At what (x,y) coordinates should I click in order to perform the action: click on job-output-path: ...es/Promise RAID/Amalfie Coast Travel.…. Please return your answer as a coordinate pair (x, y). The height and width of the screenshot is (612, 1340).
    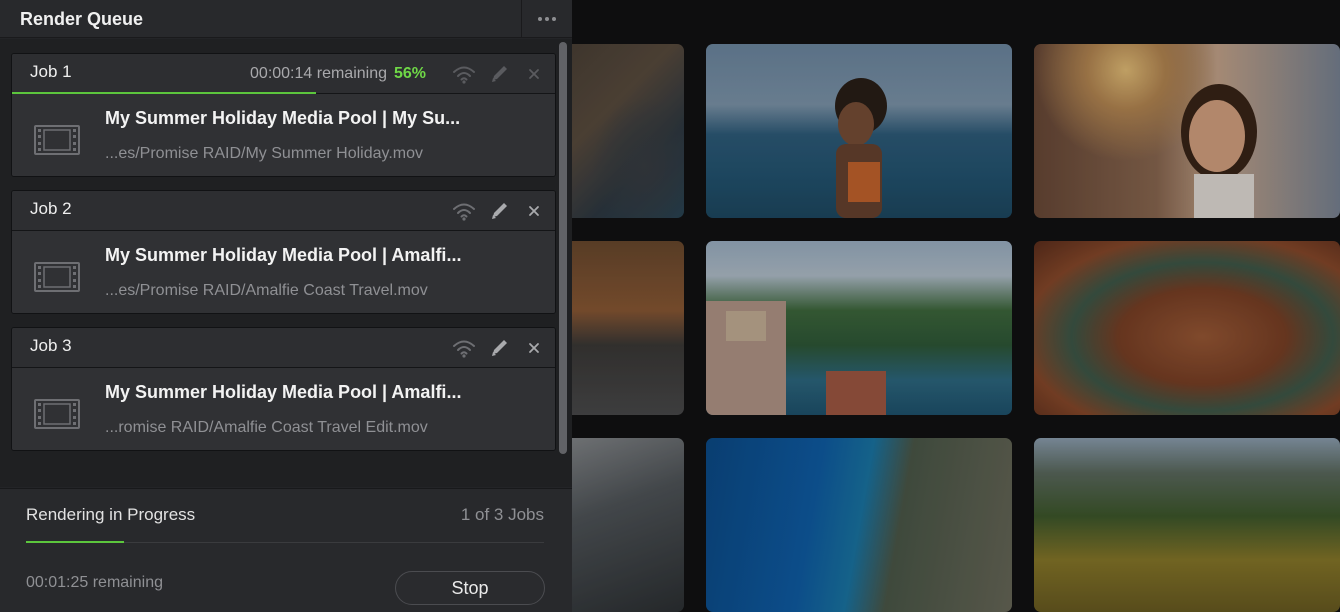
    Looking at the image, I should click on (266, 290).